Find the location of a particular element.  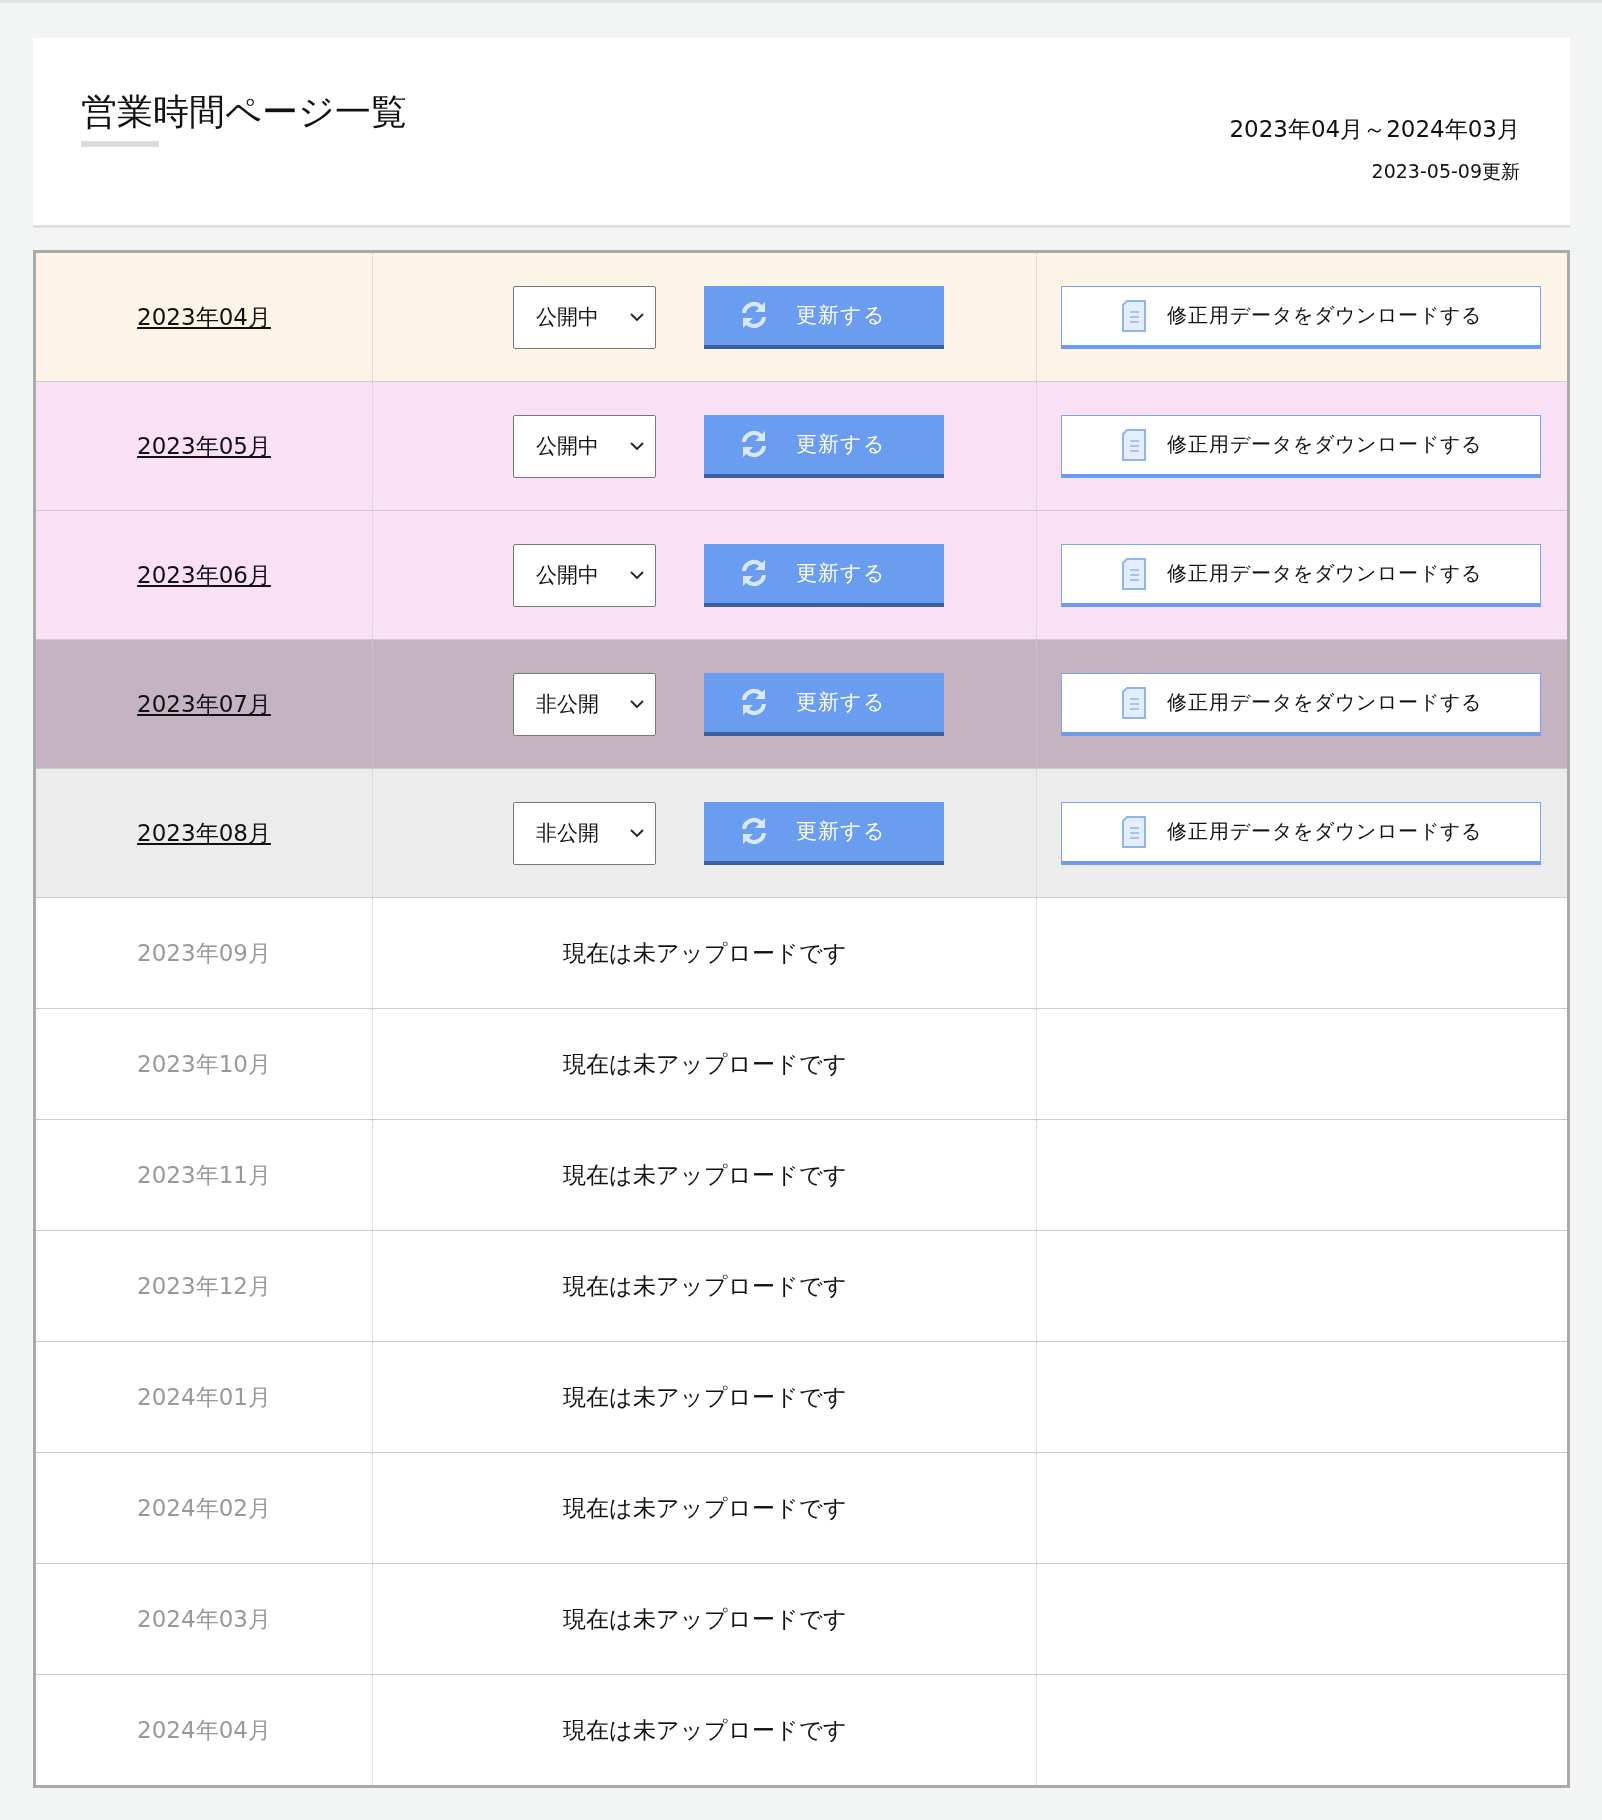

month-link: 2023年04月 is located at coordinates (204, 317).